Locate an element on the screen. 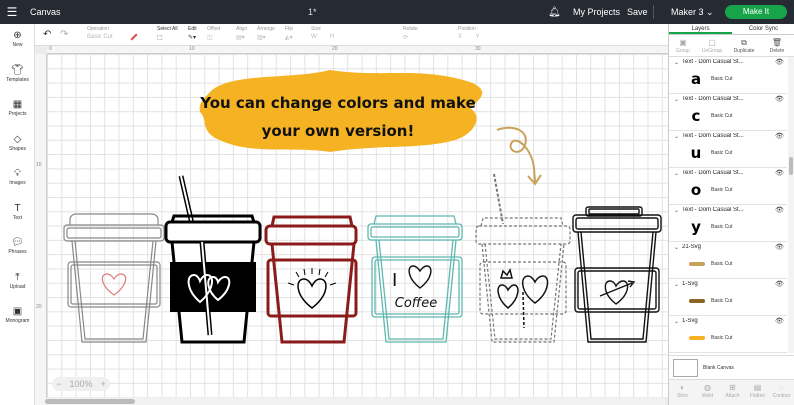  layer-operations-bar: ◐ Slice ◍ Weld ⊞ Attach ▤ Flatten ◌ Contour is located at coordinates (731, 392).